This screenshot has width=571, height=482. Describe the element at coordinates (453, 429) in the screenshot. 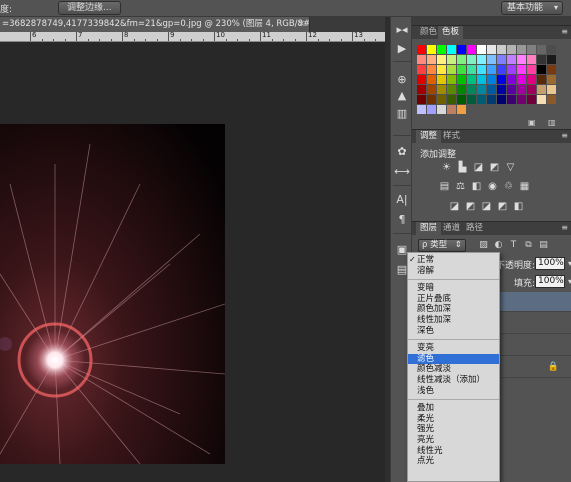

I see `blend-mode-item: 强光` at that location.